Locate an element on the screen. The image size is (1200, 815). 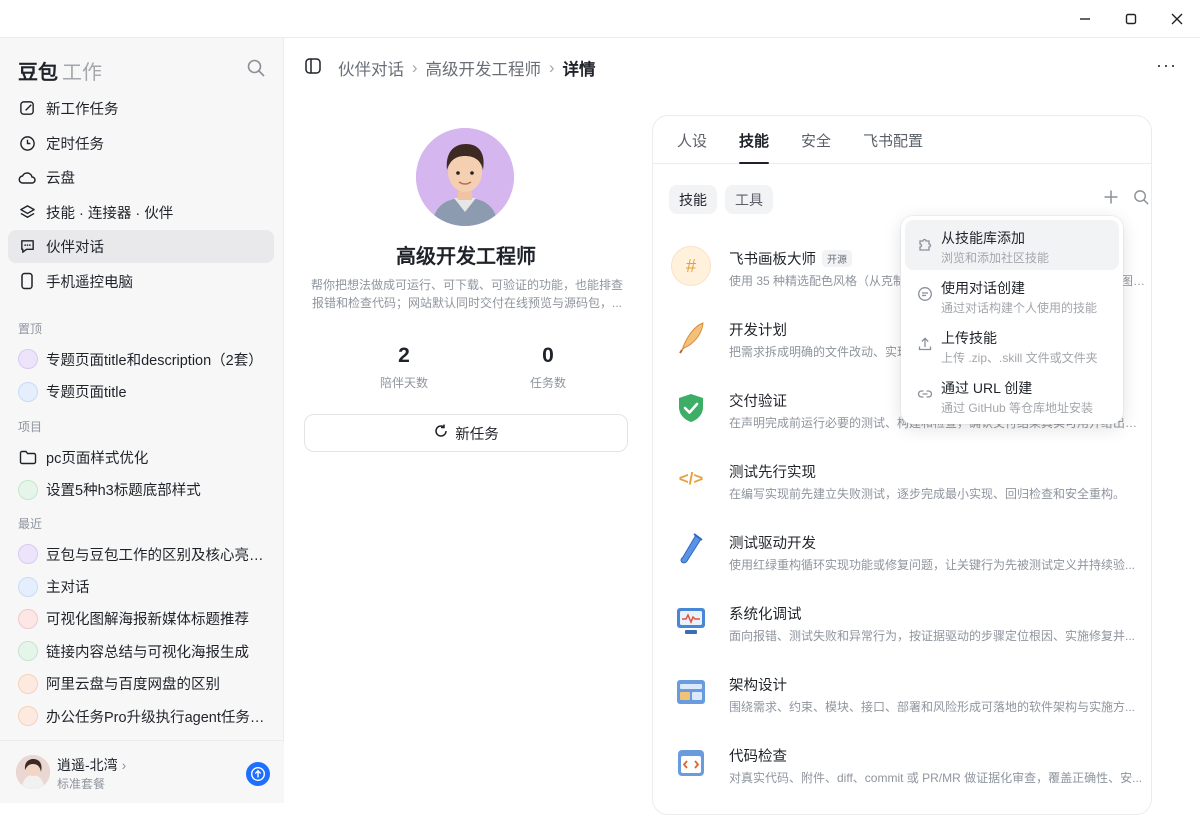
pinned-list: 专题页面title和description（2套） 专题页面title is located at coordinates (141, 375).